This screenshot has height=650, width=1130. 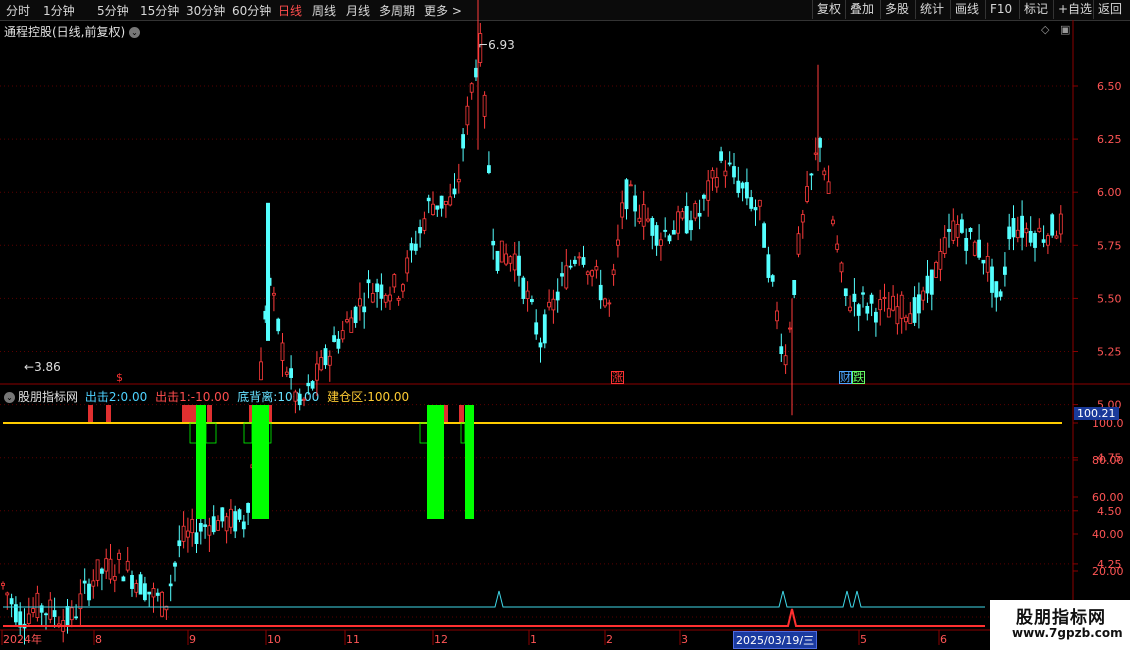 I want to click on tab-1min: 1分钟, so click(x=59, y=10).